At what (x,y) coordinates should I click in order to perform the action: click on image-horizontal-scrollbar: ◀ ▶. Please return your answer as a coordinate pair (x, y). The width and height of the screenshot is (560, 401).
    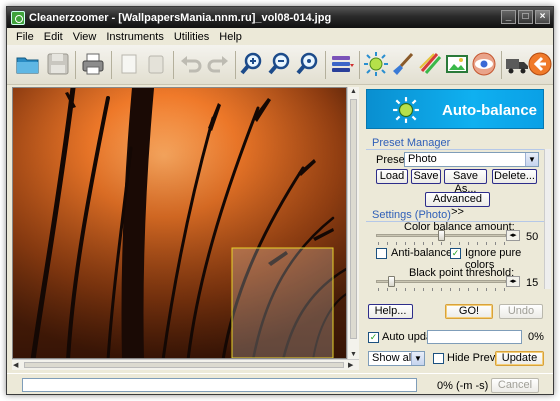
    Looking at the image, I should click on (185, 364).